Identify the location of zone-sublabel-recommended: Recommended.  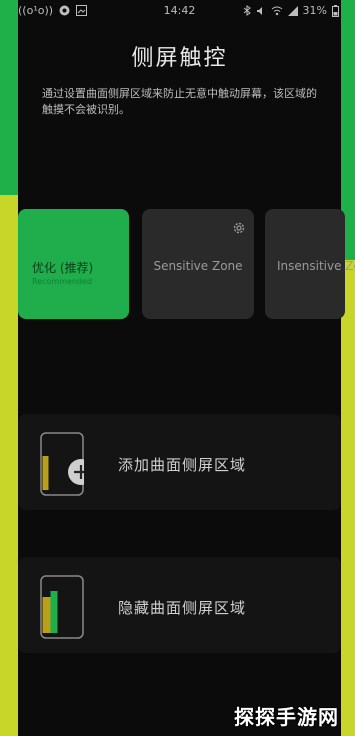
(62, 281).